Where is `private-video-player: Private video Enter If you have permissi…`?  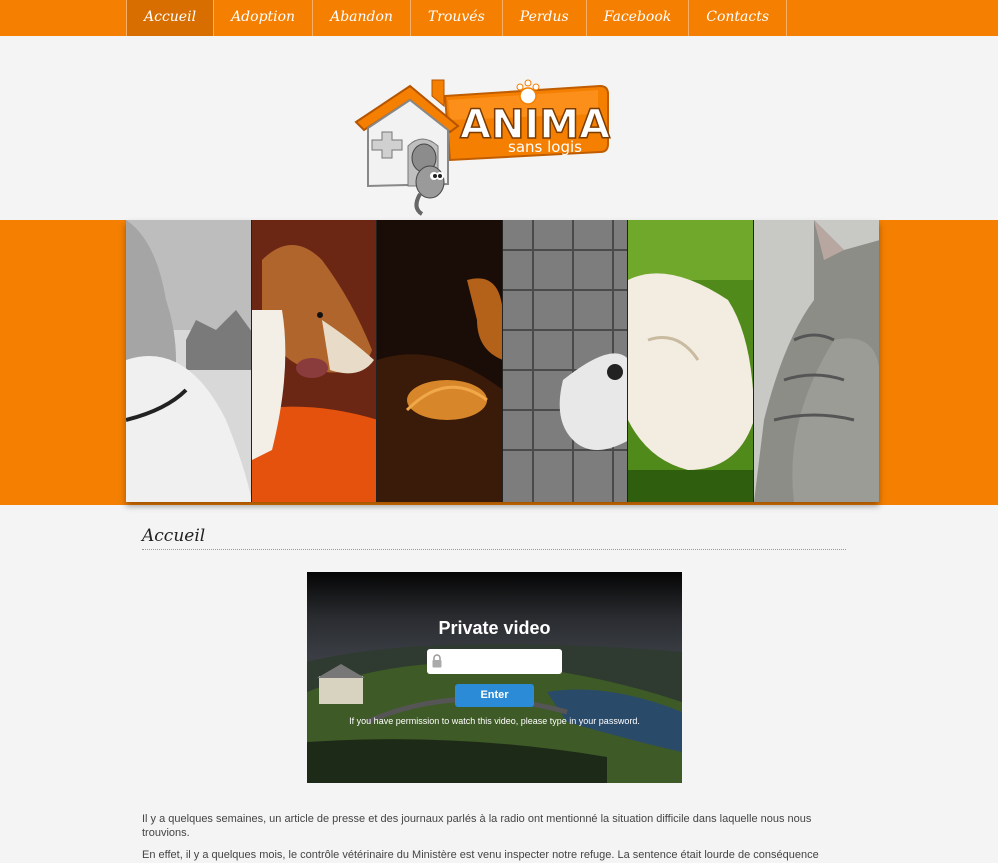
private-video-player: Private video Enter If you have permissi… is located at coordinates (494, 677).